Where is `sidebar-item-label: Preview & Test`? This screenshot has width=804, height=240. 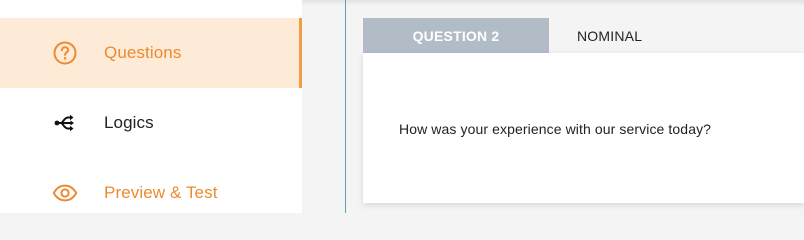
sidebar-item-label: Preview & Test is located at coordinates (161, 192).